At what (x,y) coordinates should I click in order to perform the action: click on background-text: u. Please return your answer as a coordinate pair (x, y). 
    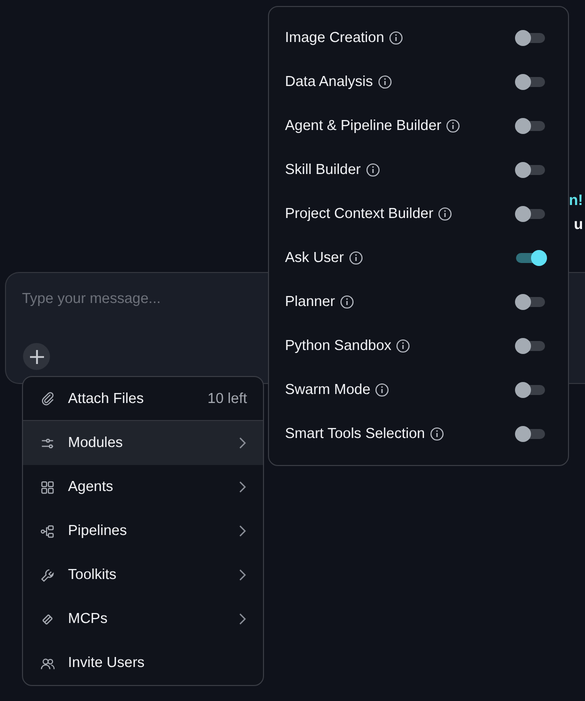
    Looking at the image, I should click on (578, 225).